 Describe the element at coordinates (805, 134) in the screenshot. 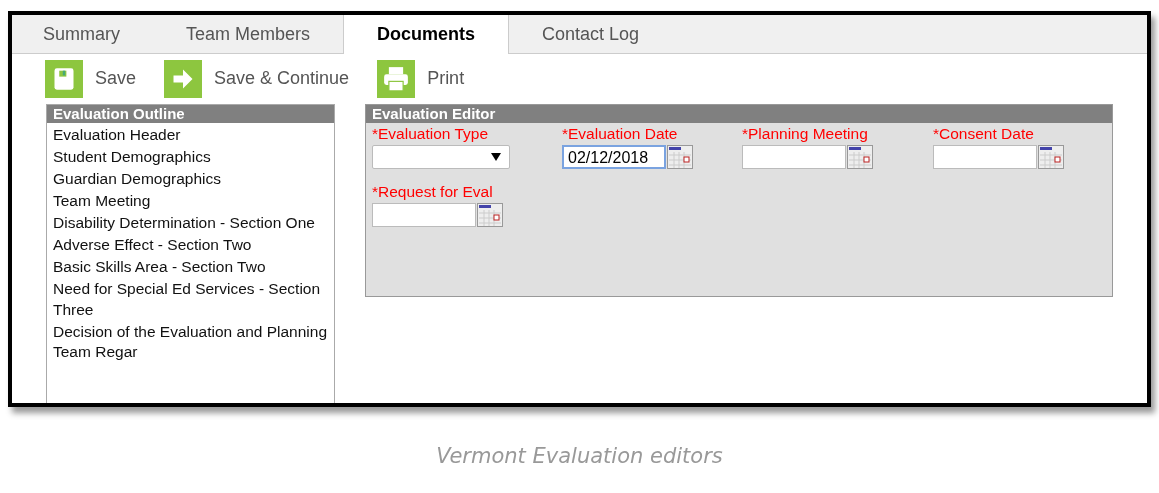

I see `field-label: *Planning Meeting` at that location.